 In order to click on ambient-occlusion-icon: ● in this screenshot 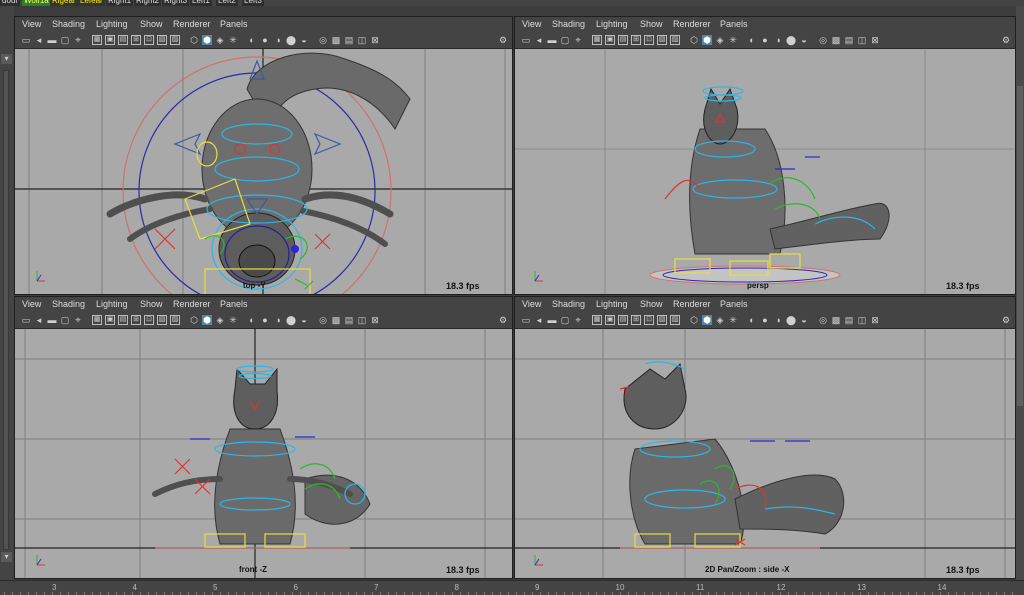, I will do `click(265, 320)`.